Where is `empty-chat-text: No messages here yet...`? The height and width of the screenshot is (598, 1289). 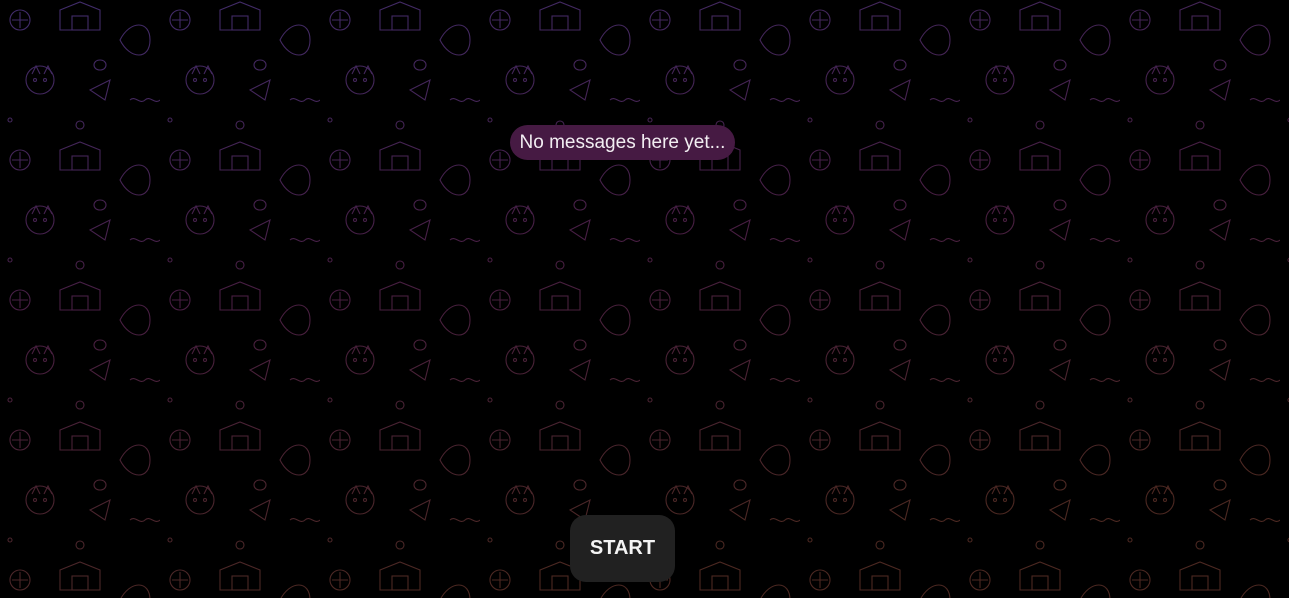
empty-chat-text: No messages here yet... is located at coordinates (622, 142).